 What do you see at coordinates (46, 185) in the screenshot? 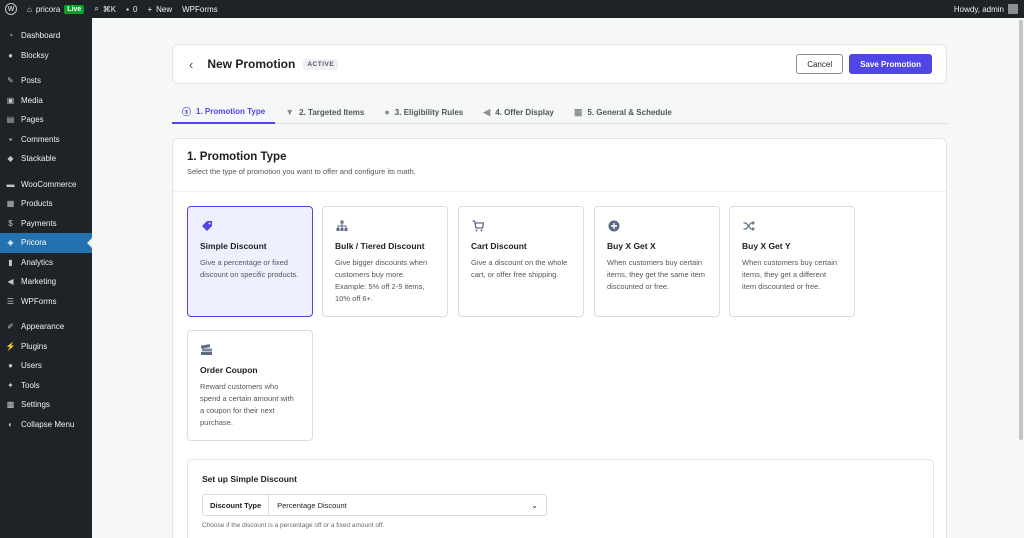
I see `sidebar-item-woocommerce: ▬ WooCommerce` at bounding box center [46, 185].